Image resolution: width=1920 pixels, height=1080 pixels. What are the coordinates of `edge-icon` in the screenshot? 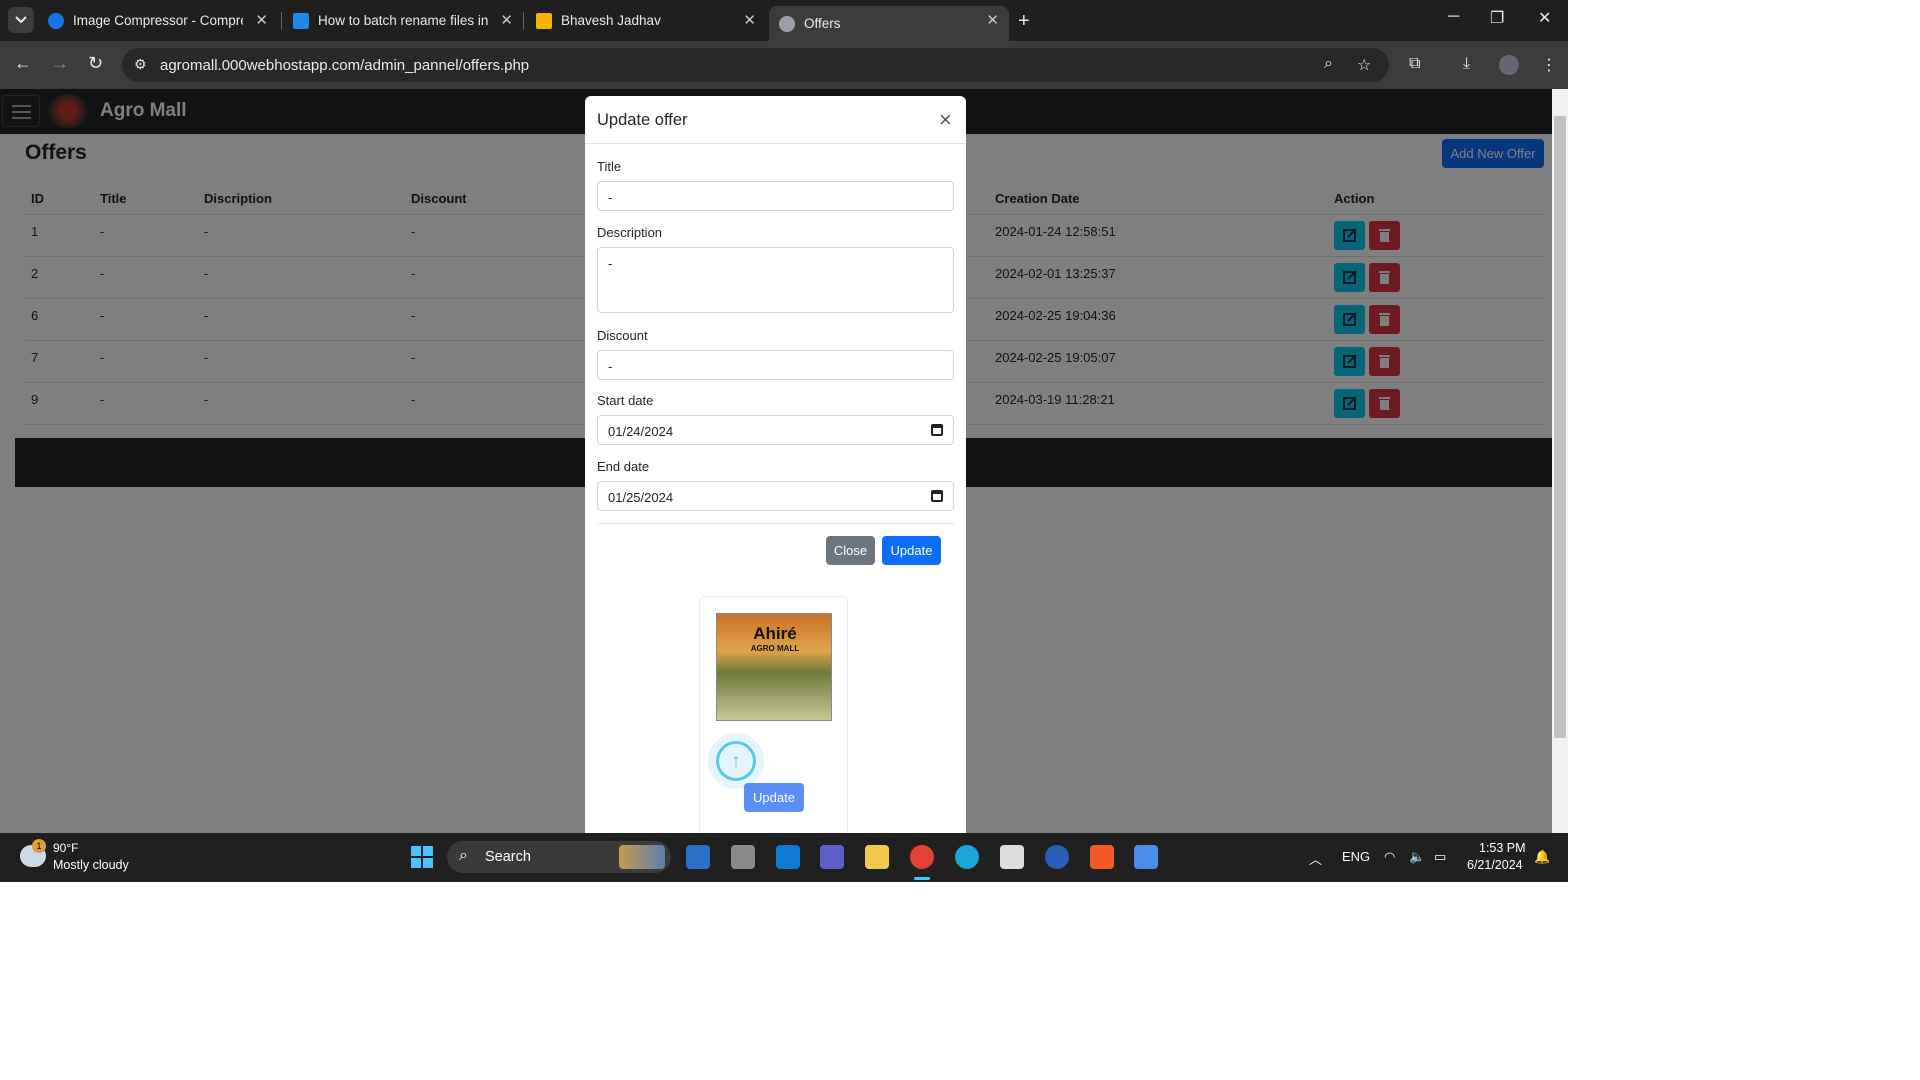 It's located at (967, 857).